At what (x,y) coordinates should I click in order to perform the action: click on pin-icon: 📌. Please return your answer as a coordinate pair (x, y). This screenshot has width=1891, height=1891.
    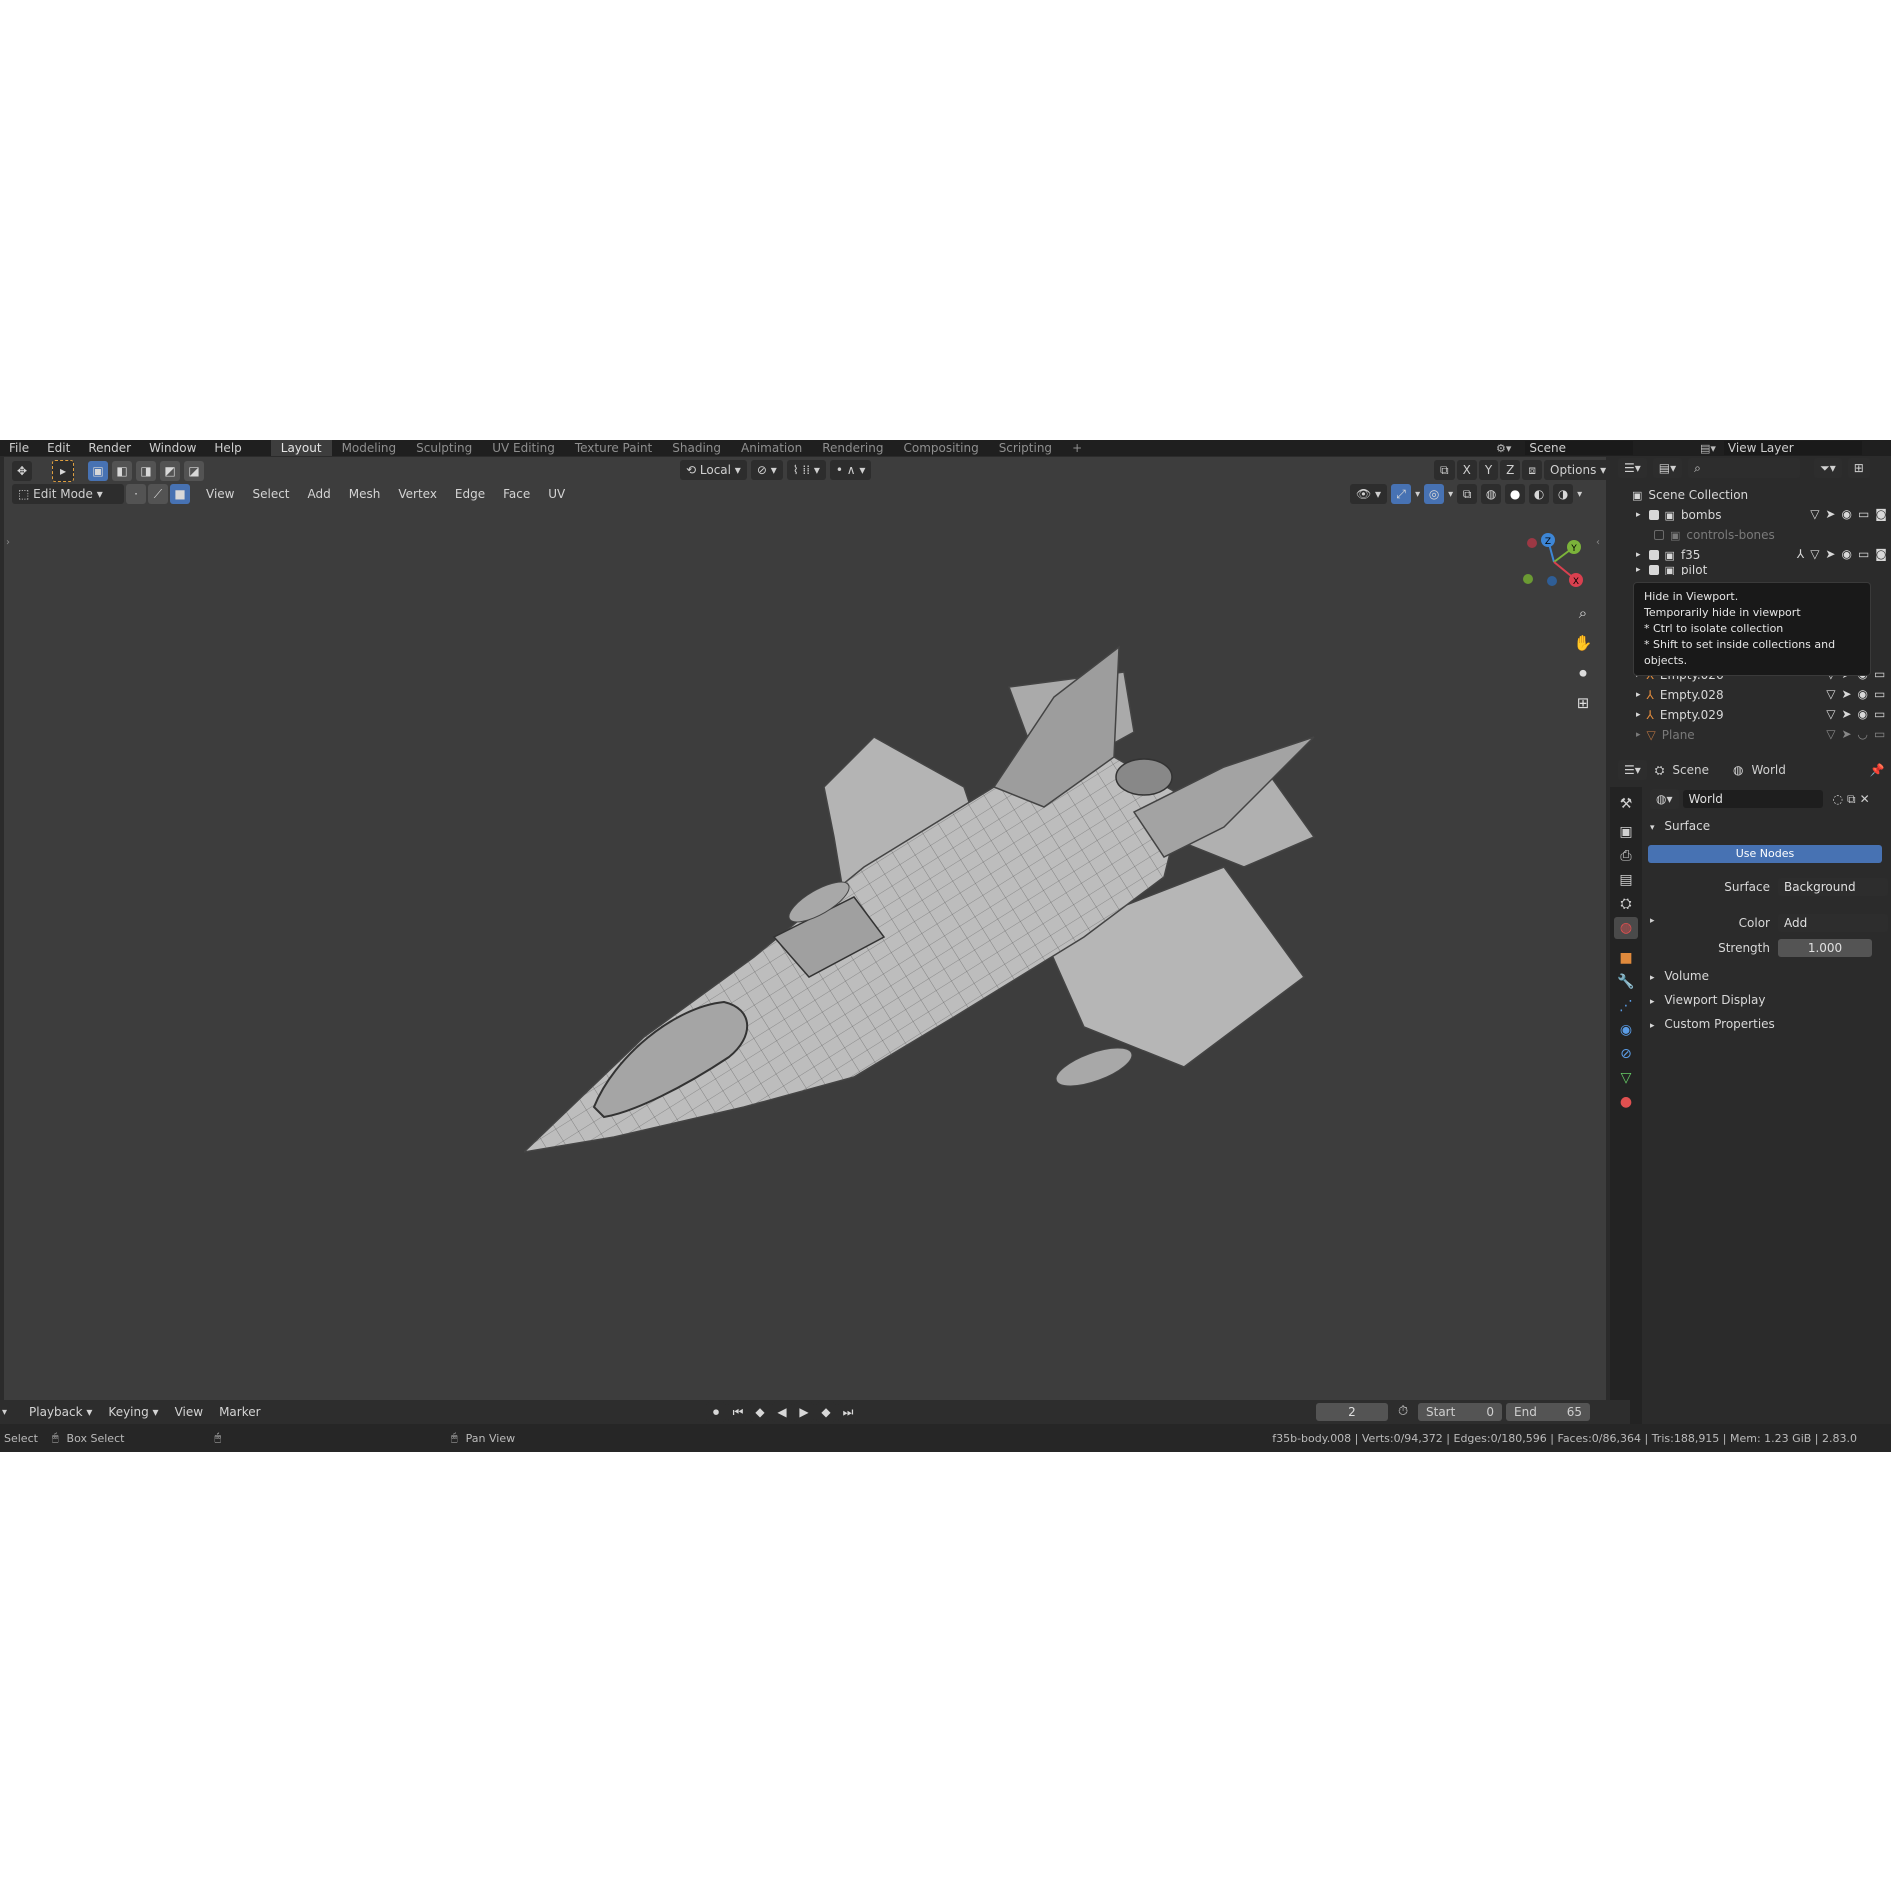
    Looking at the image, I should click on (1877, 770).